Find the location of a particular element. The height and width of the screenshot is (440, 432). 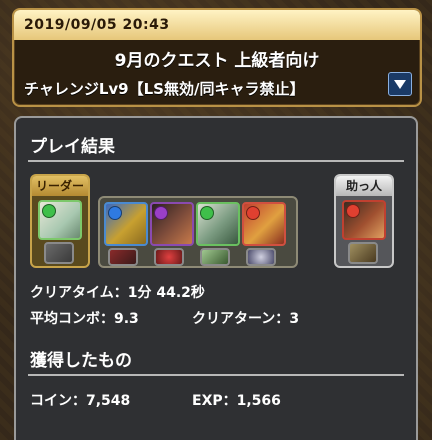

leader-assist-icon is located at coordinates (59, 253).